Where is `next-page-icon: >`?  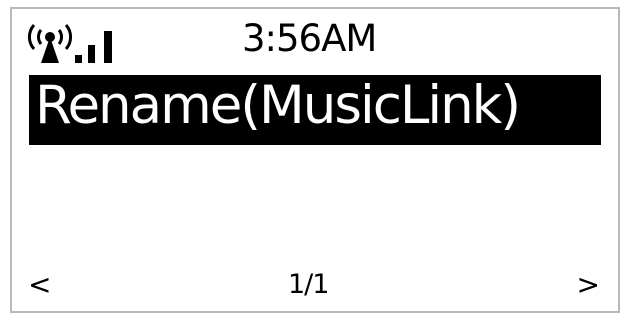
next-page-icon: > is located at coordinates (588, 285).